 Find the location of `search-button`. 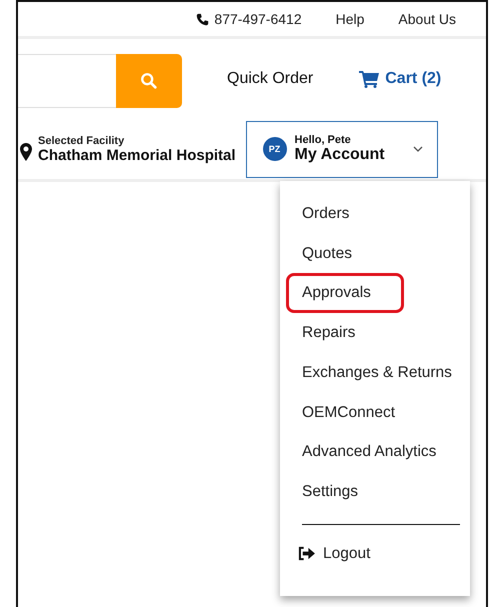

search-button is located at coordinates (149, 81).